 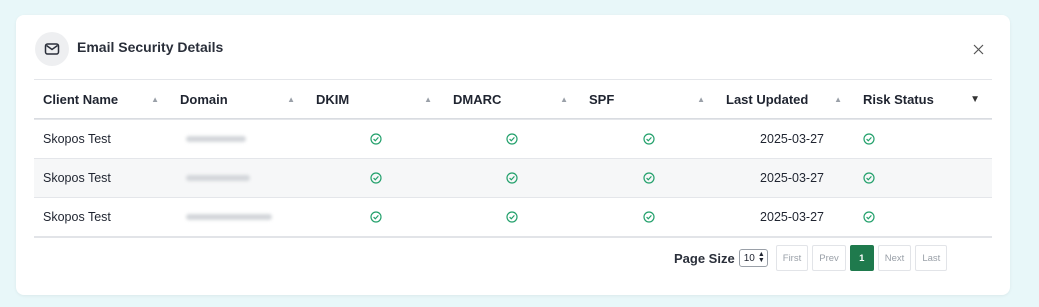 I want to click on column-header-dkim: DKIM ▲, so click(x=375, y=99).